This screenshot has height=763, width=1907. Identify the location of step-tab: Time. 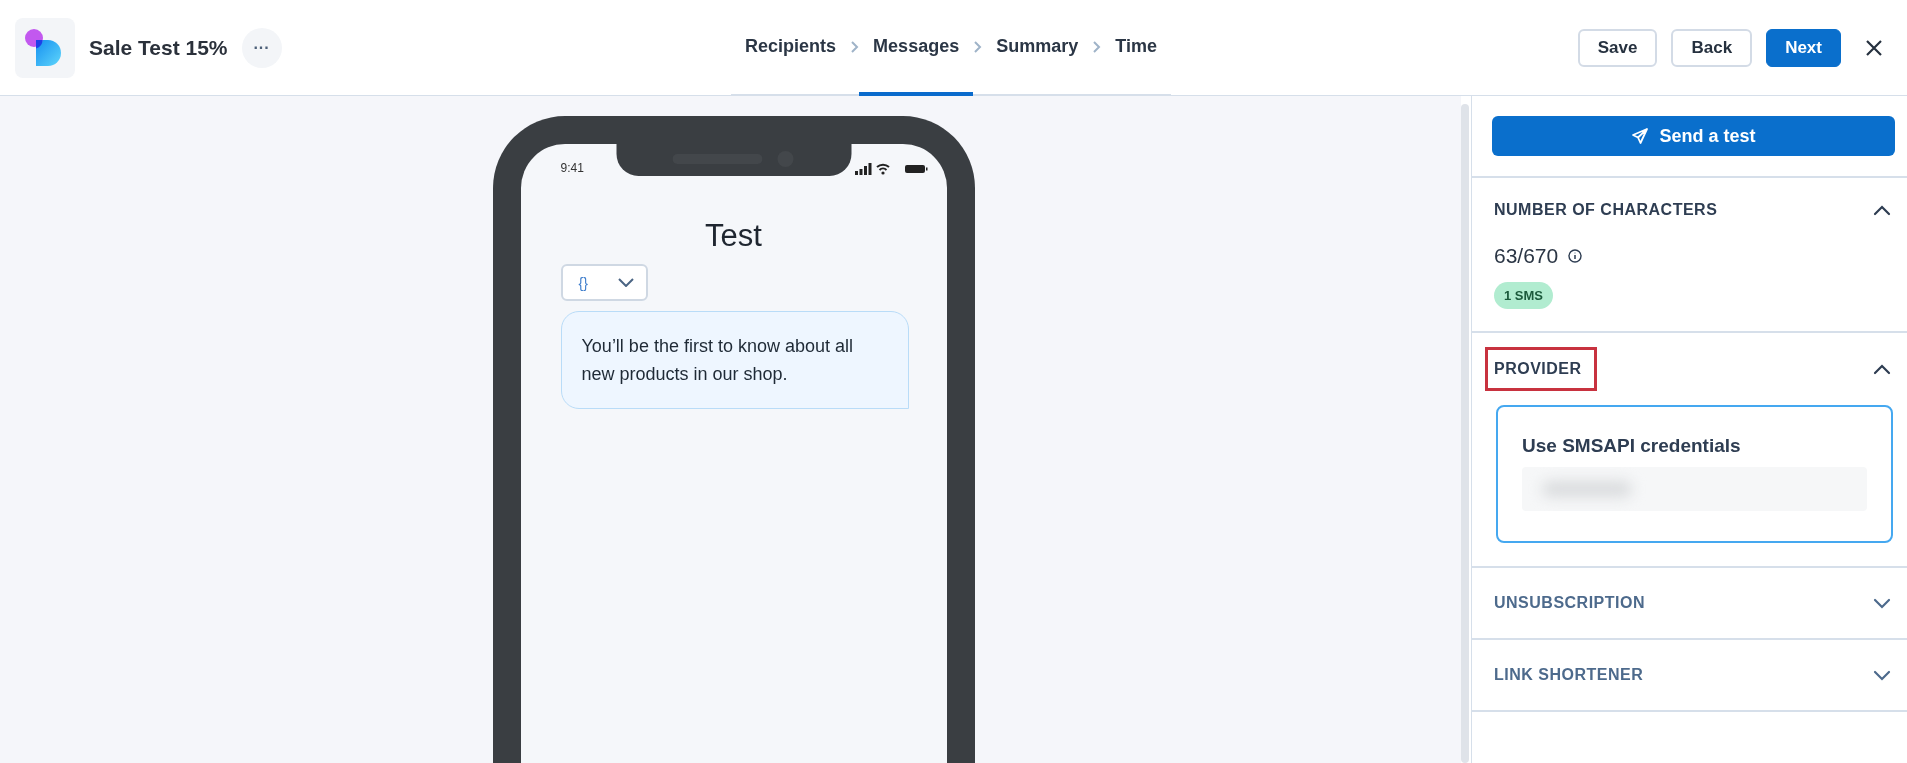
(1136, 48).